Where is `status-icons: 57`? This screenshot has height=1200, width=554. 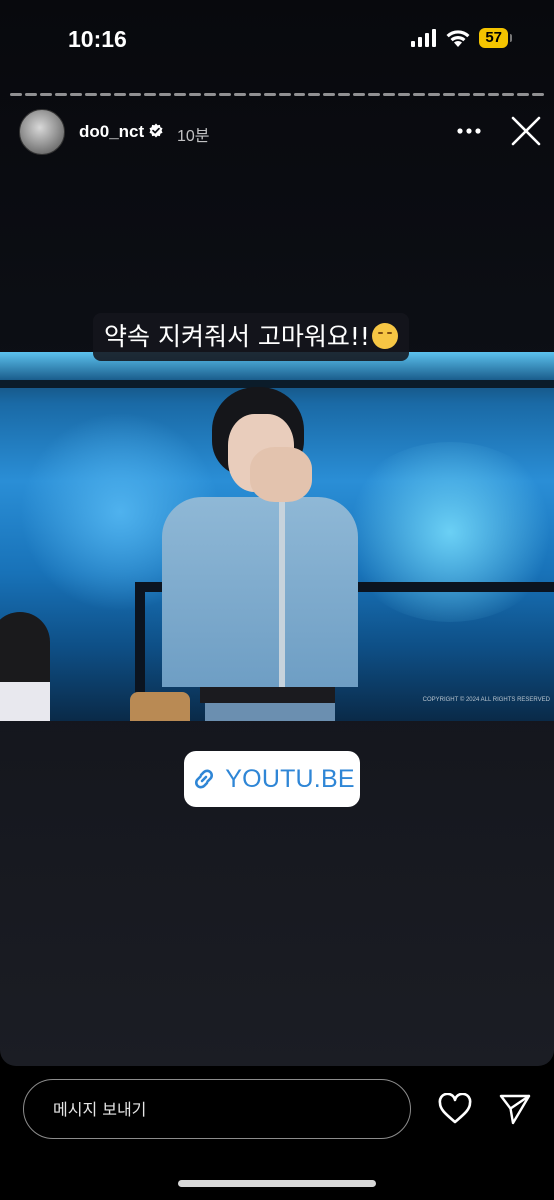 status-icons: 57 is located at coordinates (461, 38).